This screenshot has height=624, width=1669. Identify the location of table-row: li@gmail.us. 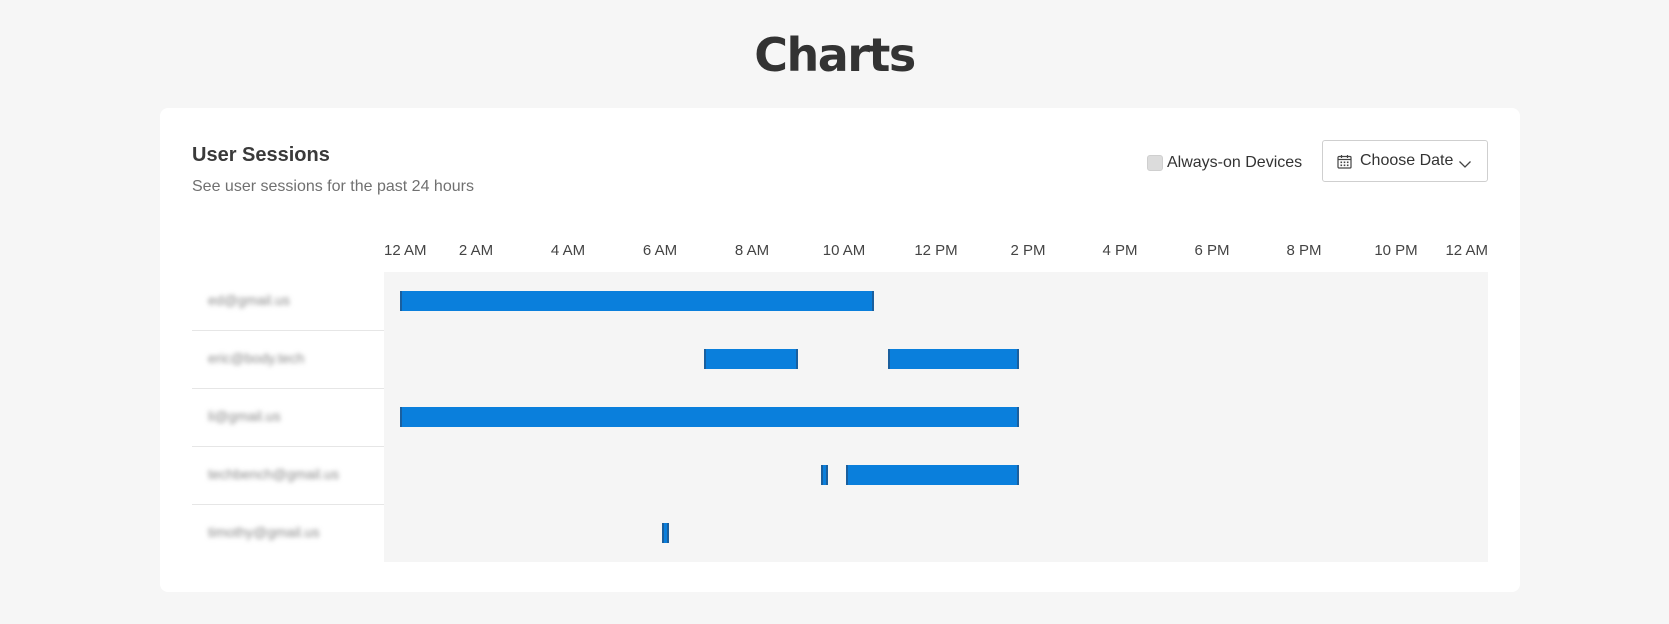
(840, 417).